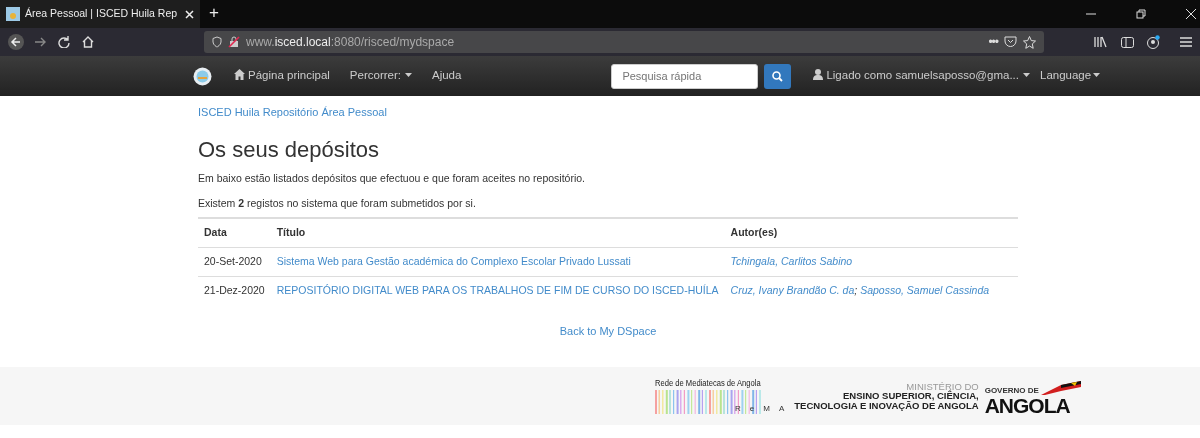 The height and width of the screenshot is (438, 1200). Describe the element at coordinates (64, 42) in the screenshot. I see `reload-icon` at that location.